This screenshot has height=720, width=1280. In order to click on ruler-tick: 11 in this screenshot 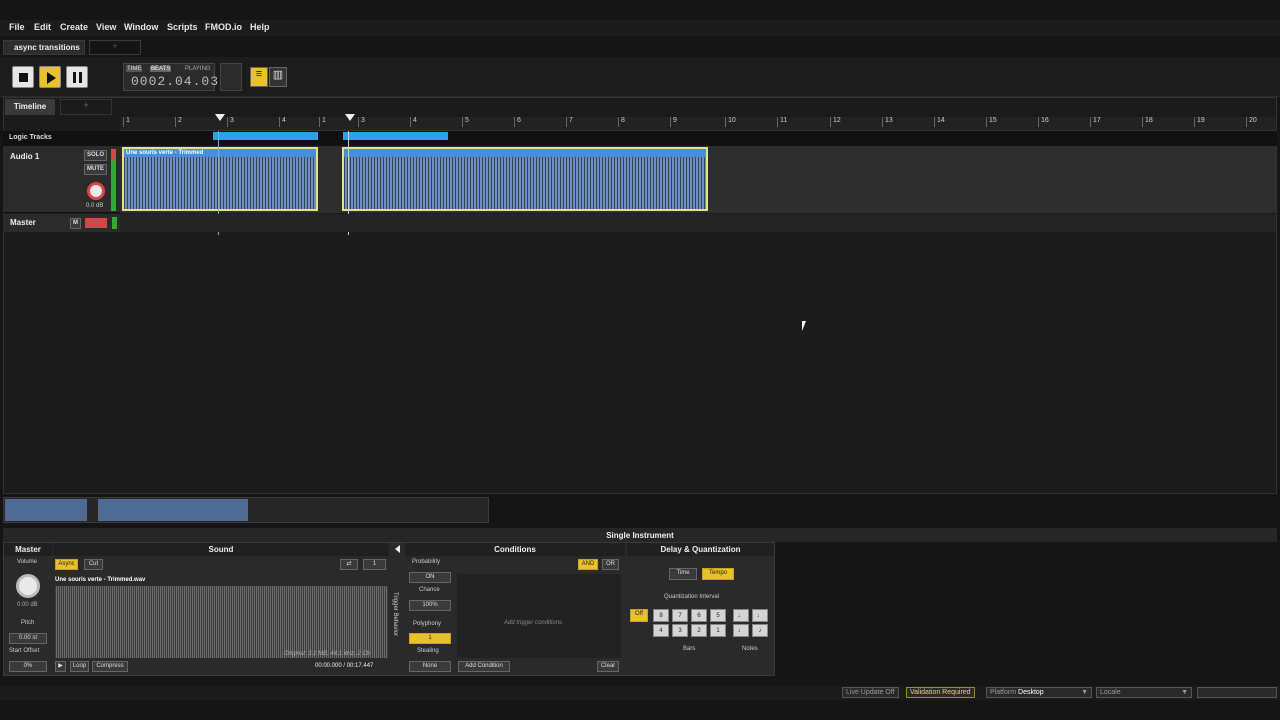, I will do `click(782, 122)`.